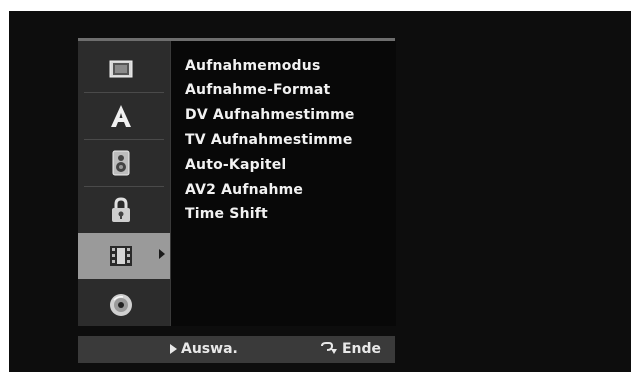 The width and height of the screenshot is (638, 376). What do you see at coordinates (226, 214) in the screenshot?
I see `menu-item-time-shift: Time Shift` at bounding box center [226, 214].